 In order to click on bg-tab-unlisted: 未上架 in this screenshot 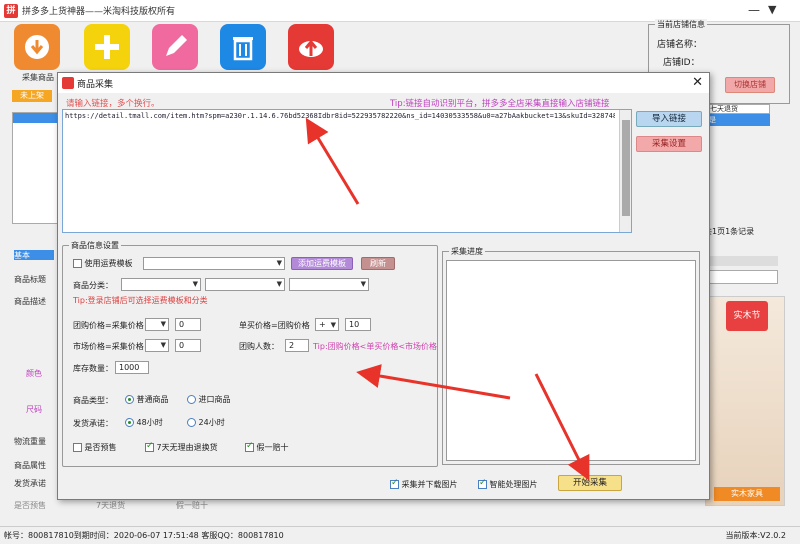, I will do `click(32, 96)`.